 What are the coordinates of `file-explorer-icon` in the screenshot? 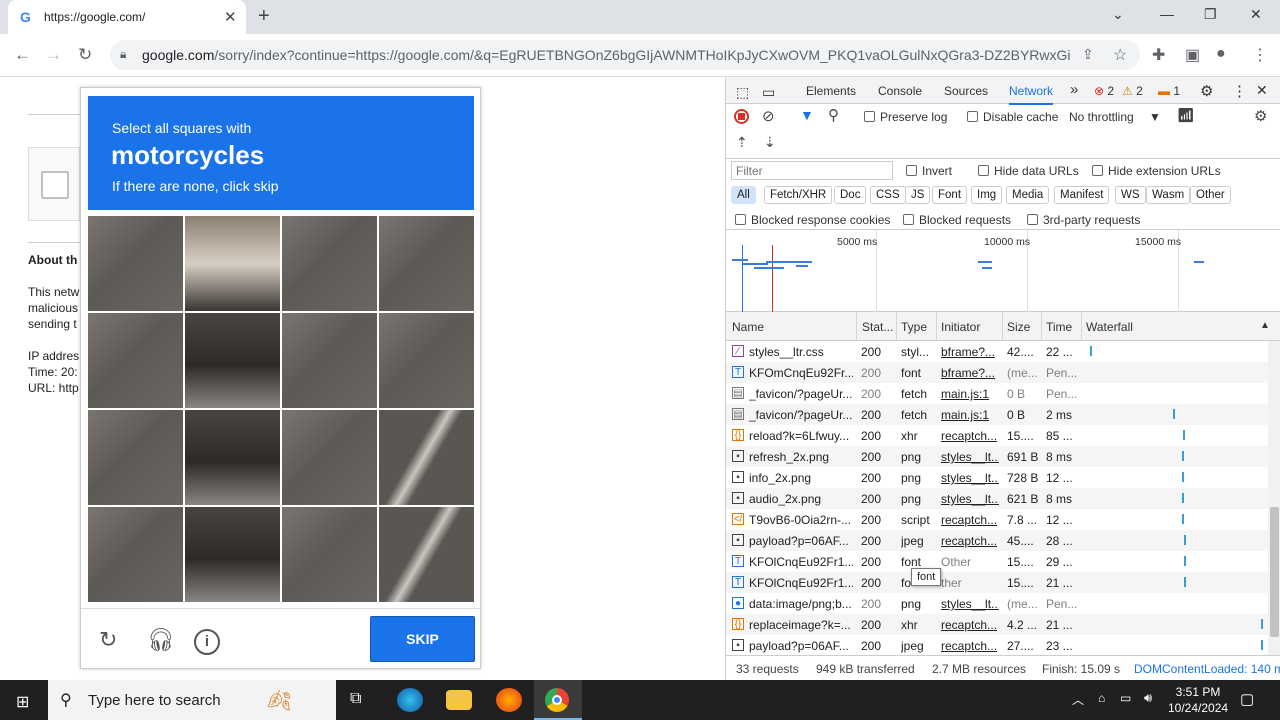 It's located at (459, 700).